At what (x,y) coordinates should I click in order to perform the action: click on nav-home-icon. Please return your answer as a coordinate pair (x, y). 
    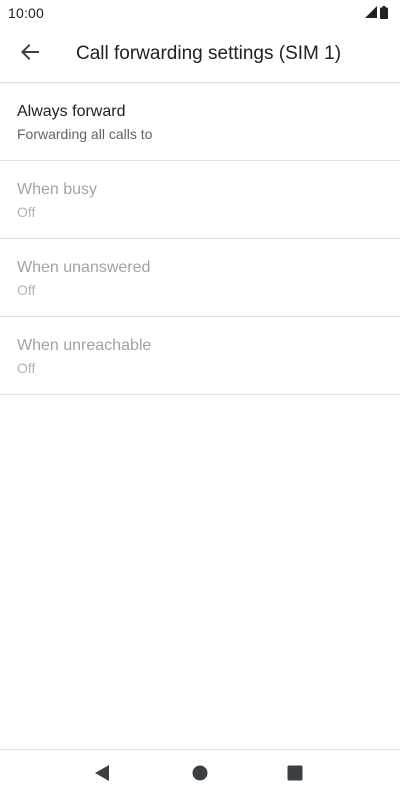
    Looking at the image, I should click on (200, 775).